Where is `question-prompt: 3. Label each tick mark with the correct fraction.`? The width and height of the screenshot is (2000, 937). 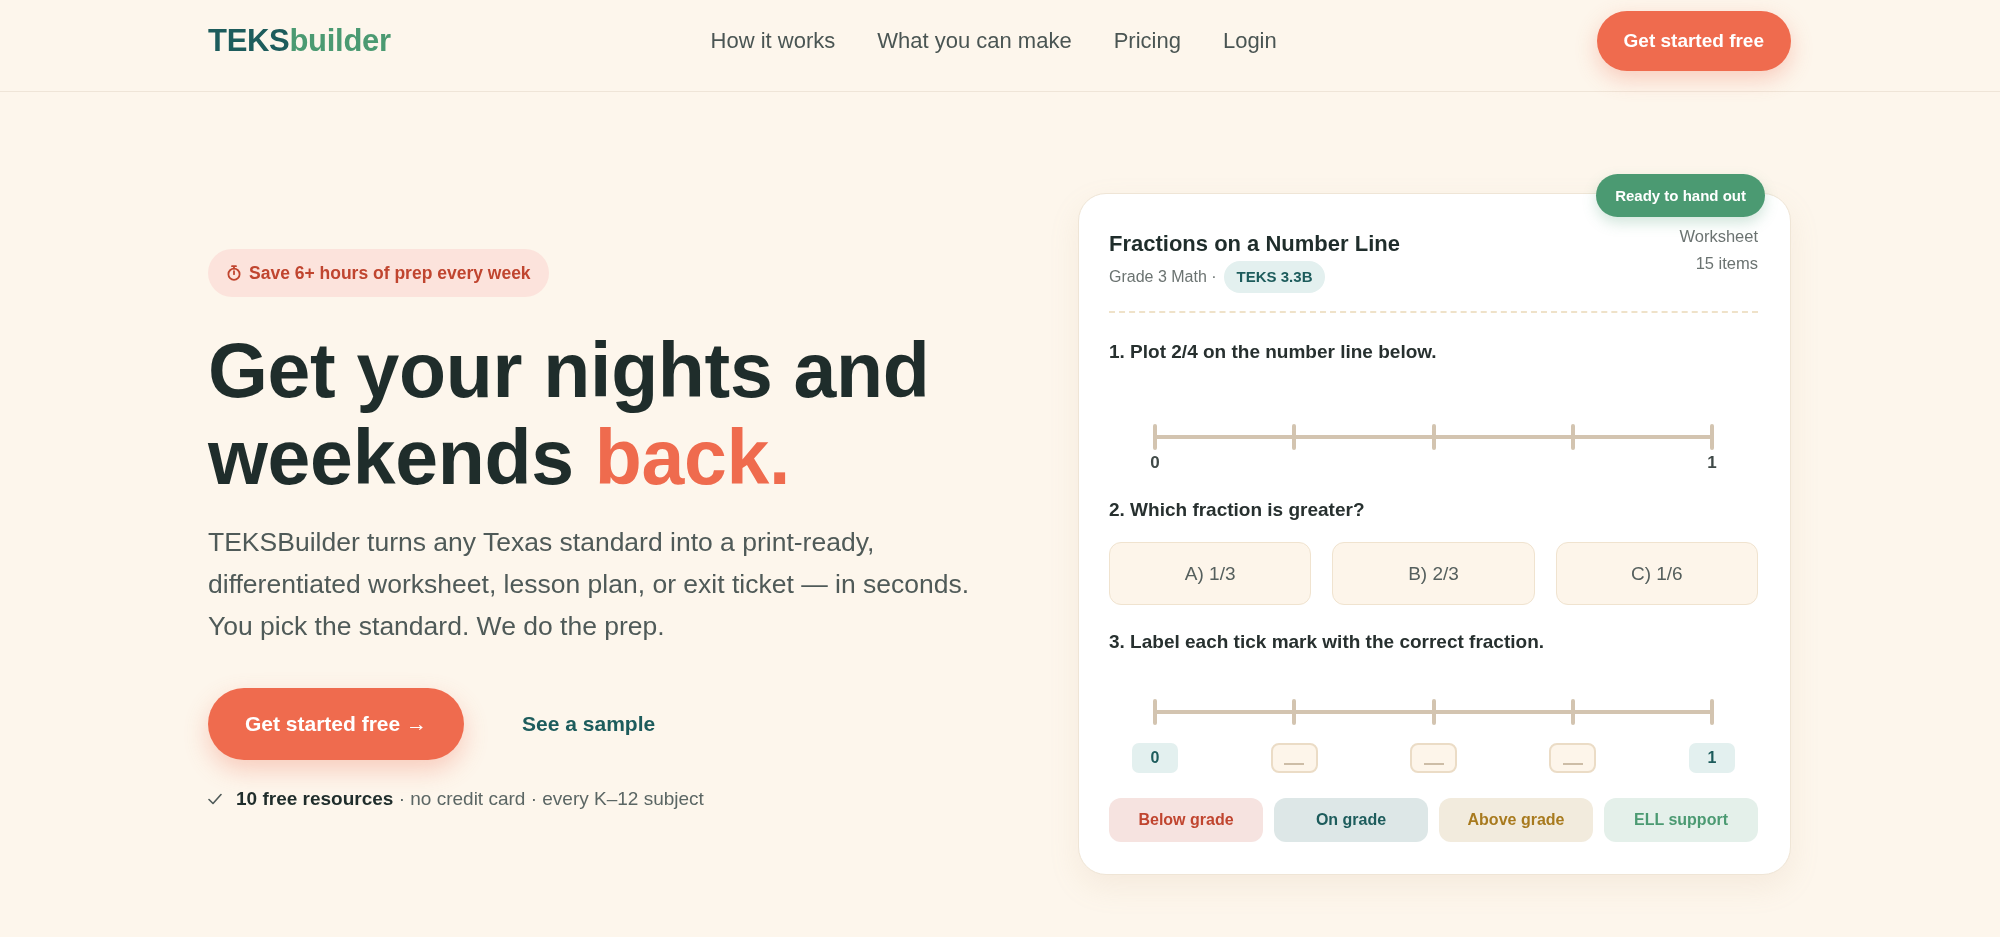
question-prompt: 3. Label each tick mark with the correct fraction. is located at coordinates (1327, 642).